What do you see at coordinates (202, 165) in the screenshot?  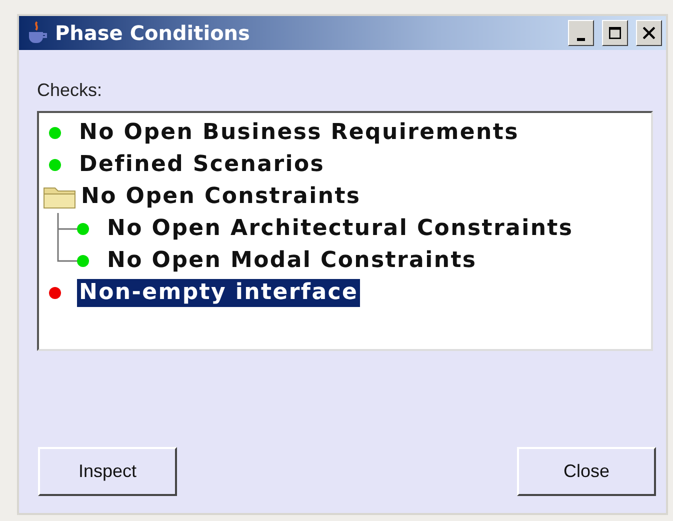 I see `tree-item: Defined Scenarios` at bounding box center [202, 165].